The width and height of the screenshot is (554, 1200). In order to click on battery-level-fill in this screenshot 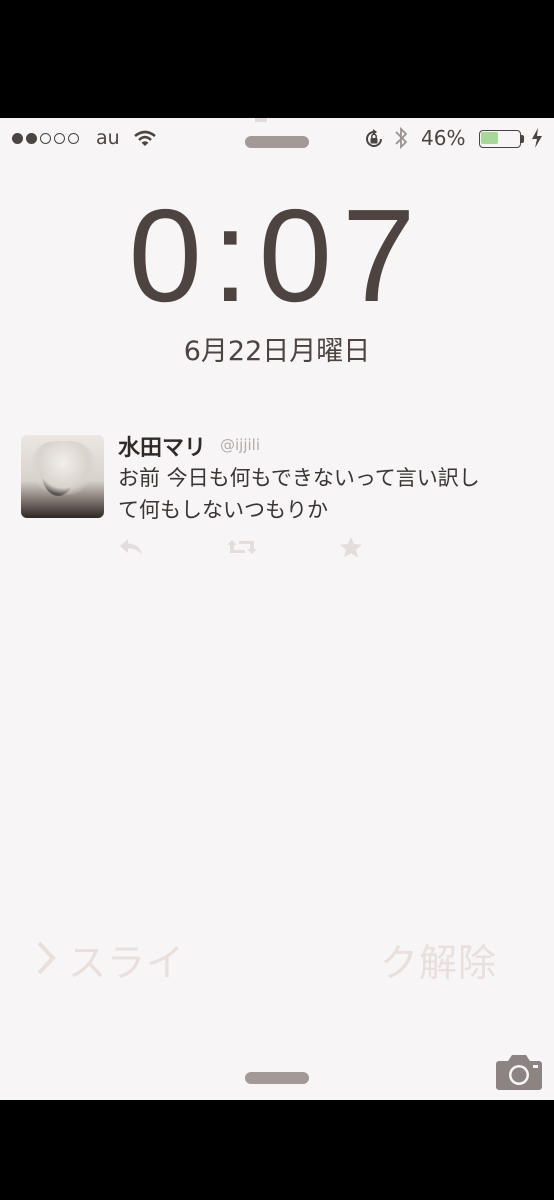, I will do `click(489, 138)`.